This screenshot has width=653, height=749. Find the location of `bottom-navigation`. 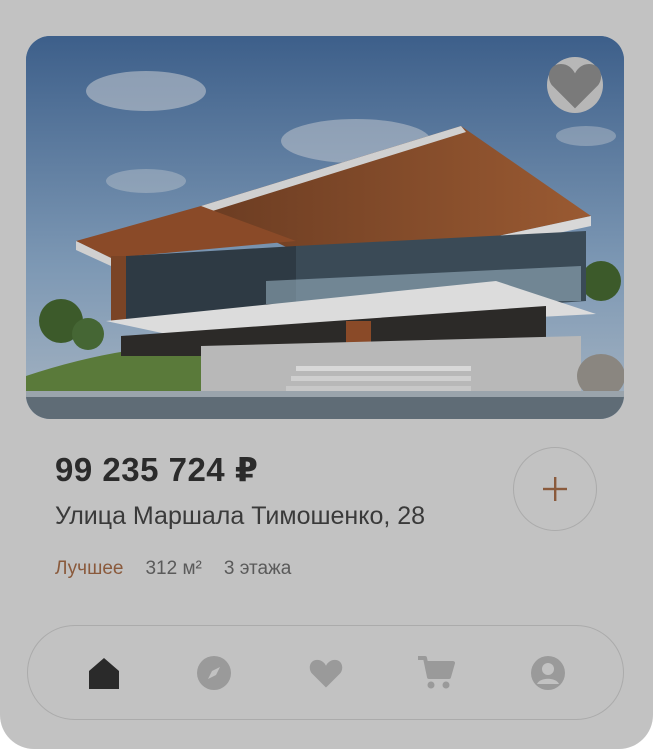

bottom-navigation is located at coordinates (325, 672).